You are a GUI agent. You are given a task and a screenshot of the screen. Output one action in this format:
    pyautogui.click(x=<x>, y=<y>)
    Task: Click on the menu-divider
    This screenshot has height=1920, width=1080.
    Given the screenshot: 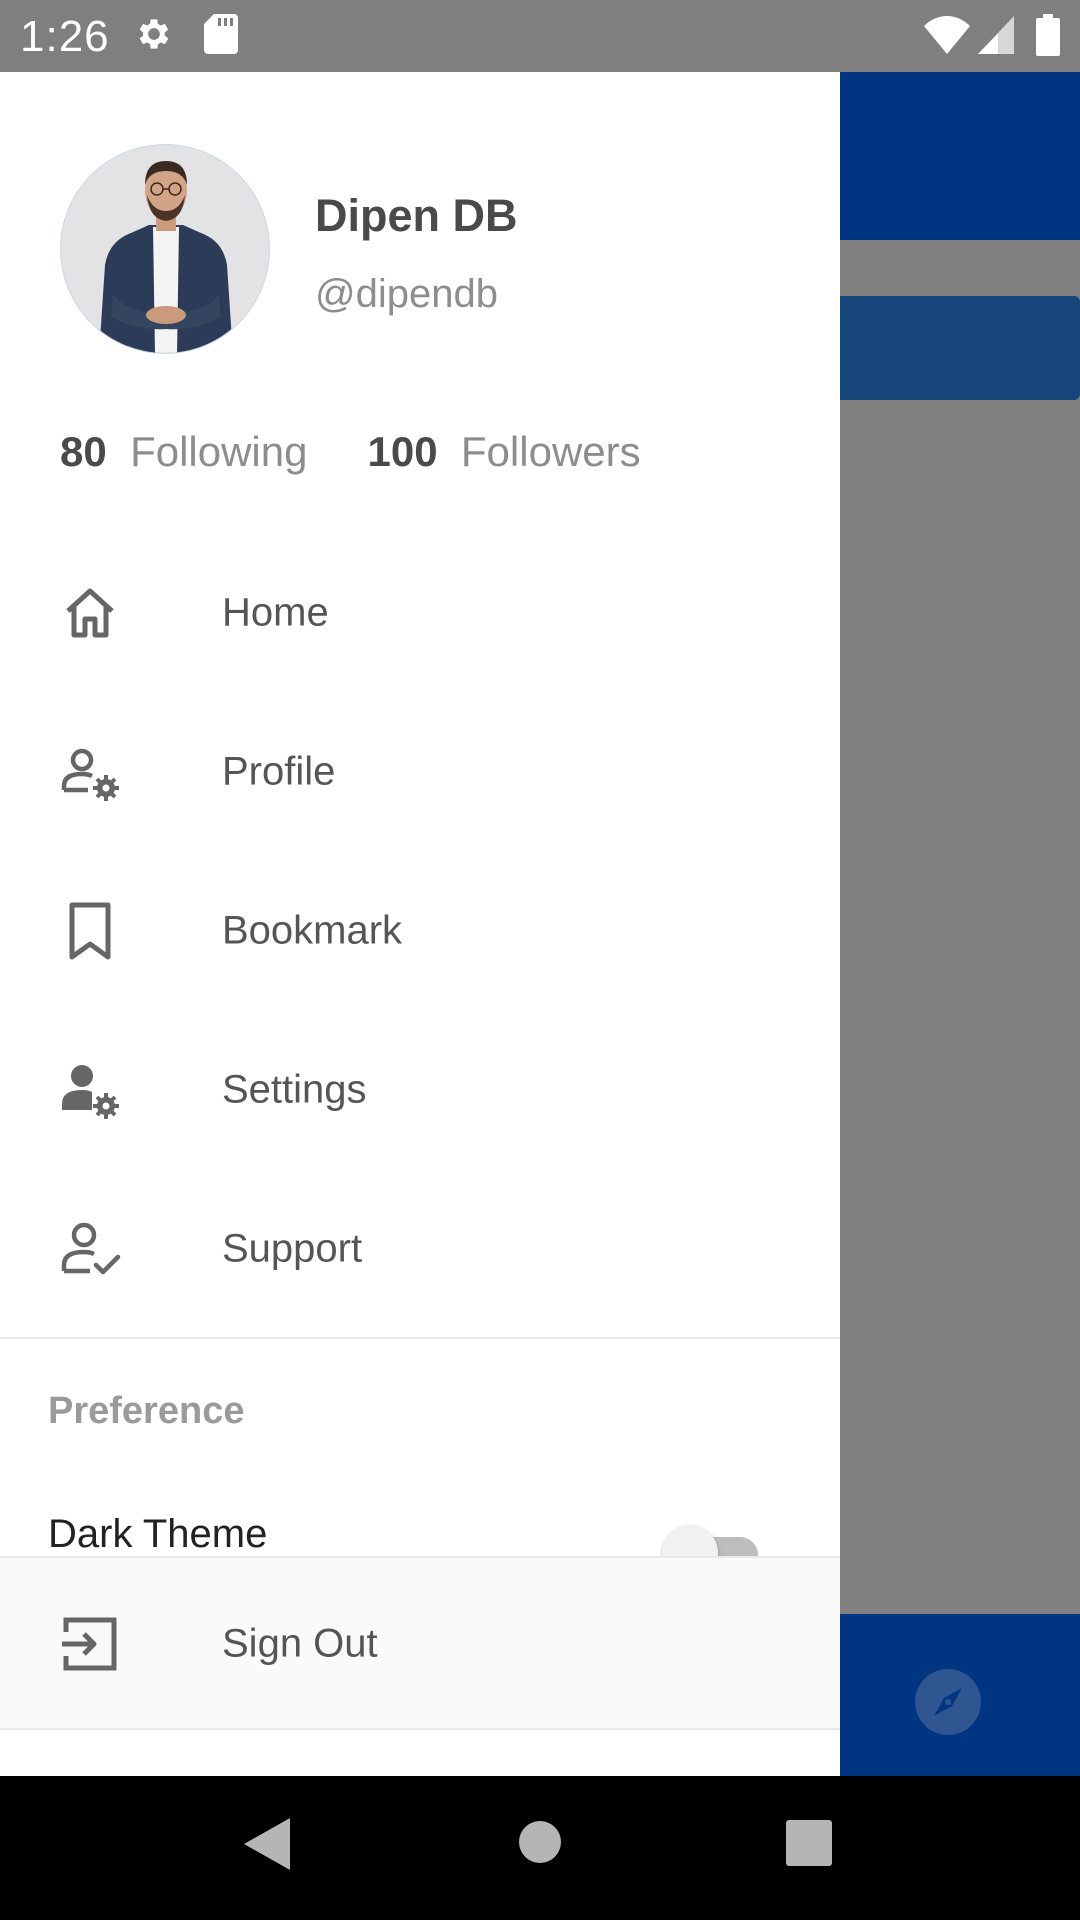 What is the action you would take?
    pyautogui.click(x=420, y=1338)
    